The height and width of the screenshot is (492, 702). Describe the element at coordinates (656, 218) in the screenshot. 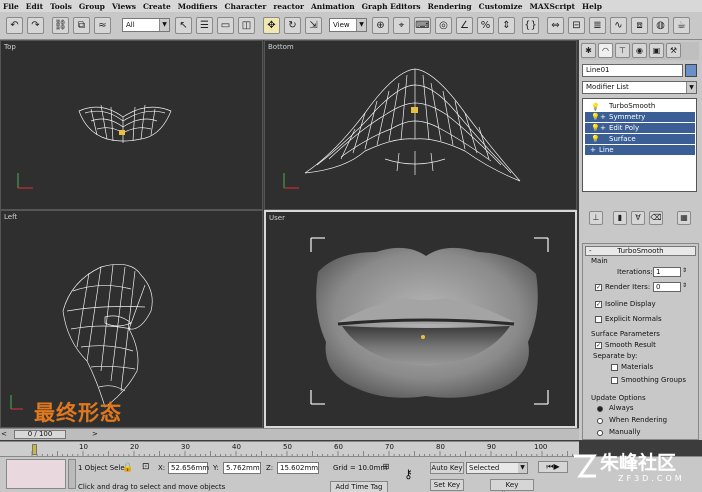

I see `remove-modifier-icon: ⌫` at that location.